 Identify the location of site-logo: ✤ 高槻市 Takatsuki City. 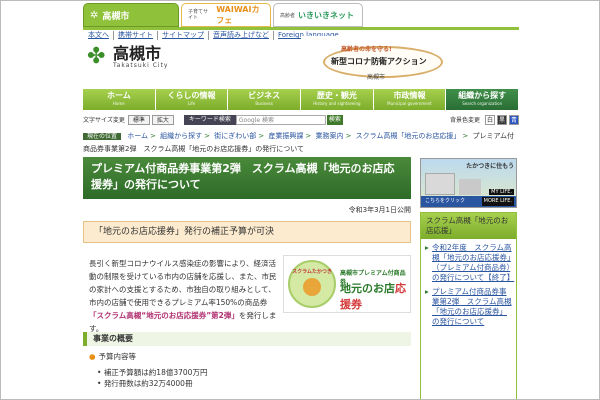
(128, 57).